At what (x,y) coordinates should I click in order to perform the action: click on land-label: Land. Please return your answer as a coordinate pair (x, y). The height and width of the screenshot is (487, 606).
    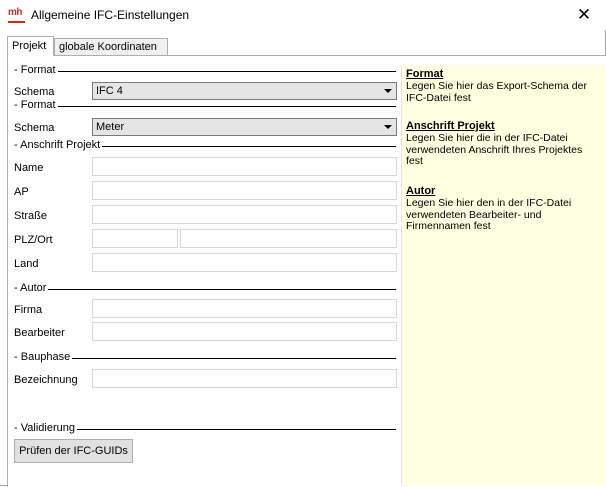
    Looking at the image, I should click on (26, 264).